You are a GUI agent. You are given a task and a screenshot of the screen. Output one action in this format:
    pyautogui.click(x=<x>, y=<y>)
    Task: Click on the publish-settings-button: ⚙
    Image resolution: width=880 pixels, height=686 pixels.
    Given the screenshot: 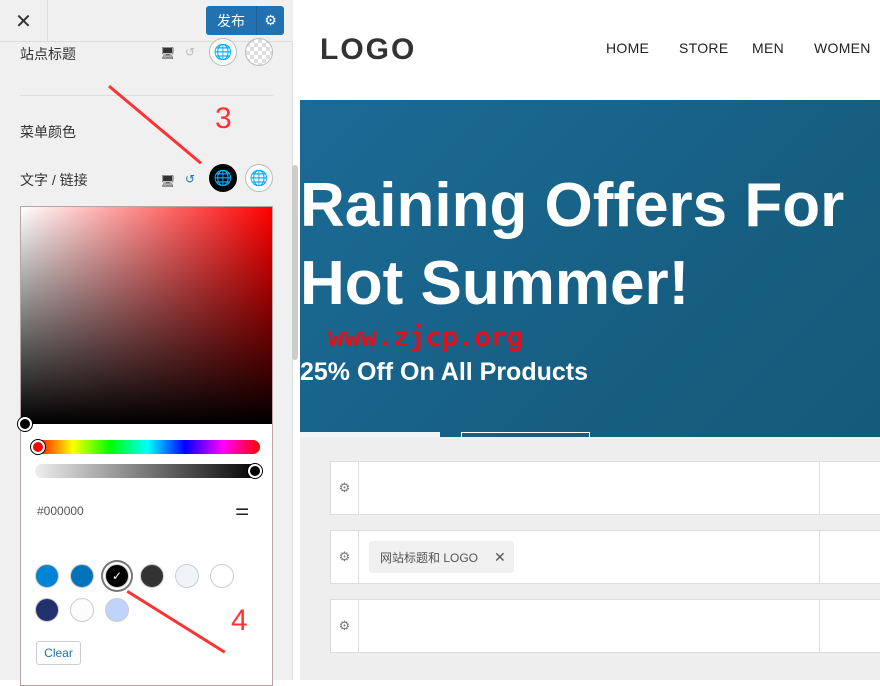 What is the action you would take?
    pyautogui.click(x=270, y=20)
    